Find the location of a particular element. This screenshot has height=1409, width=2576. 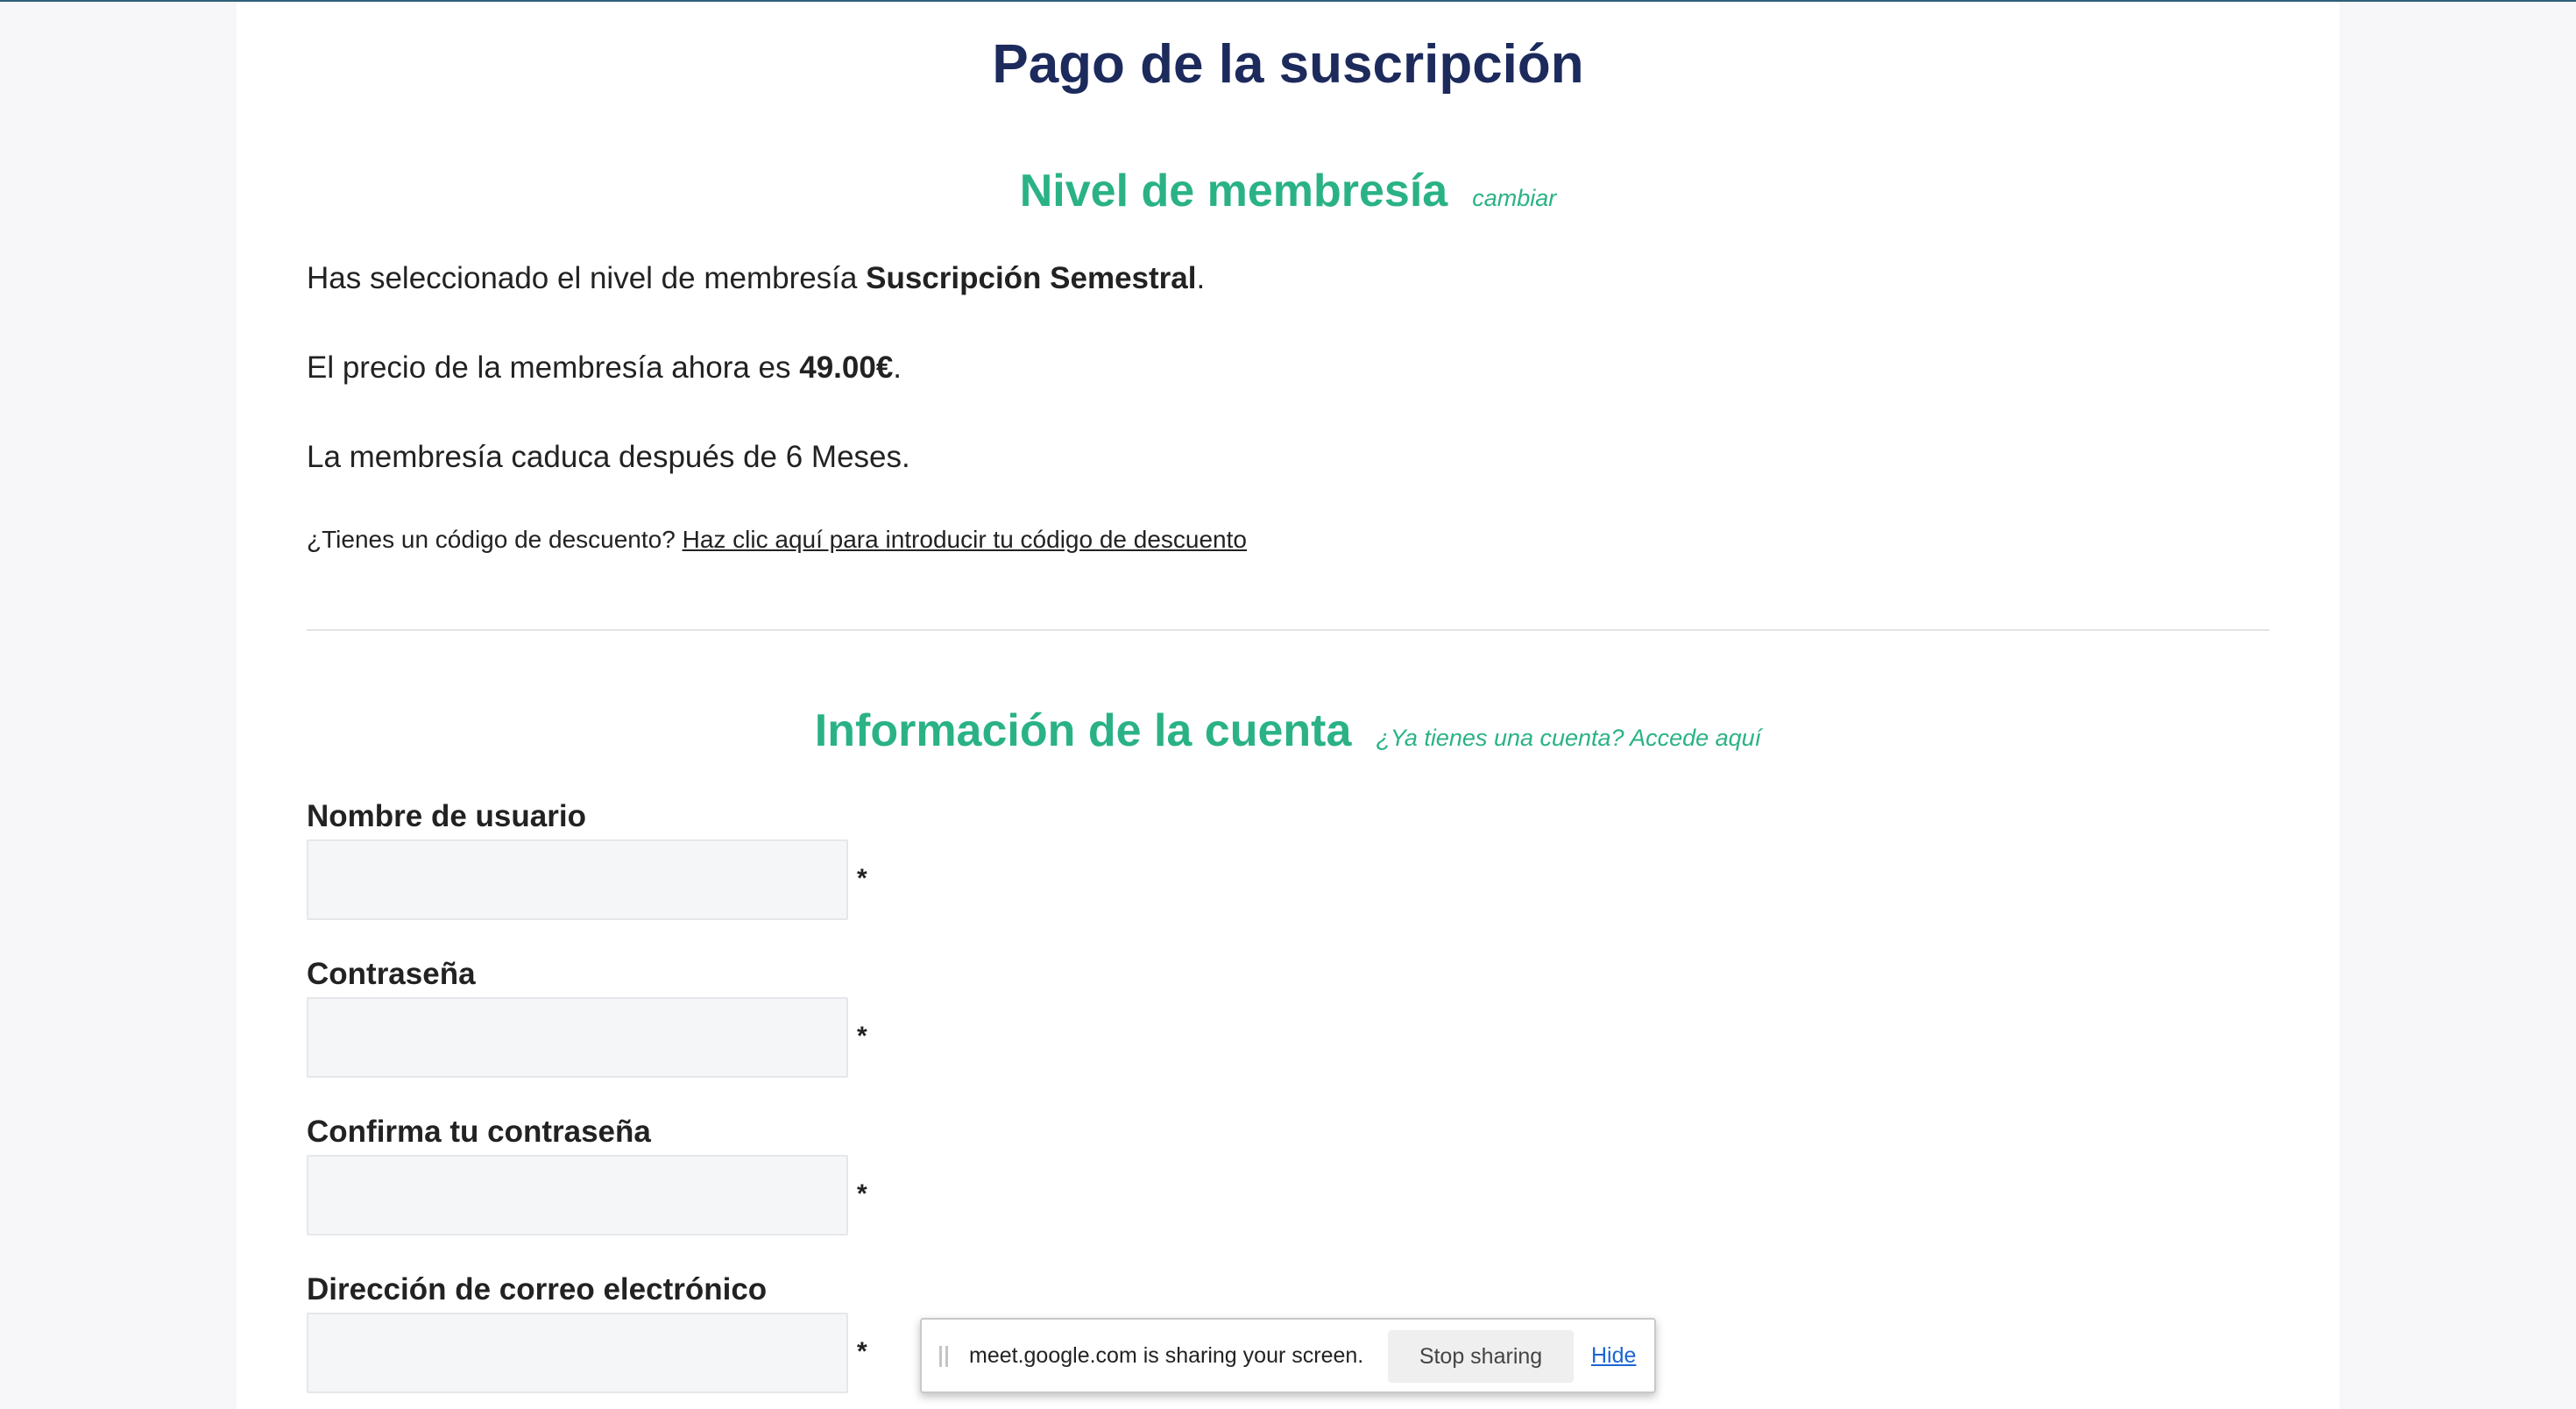

membership-heading-row: Nivel de membresía cambiar is located at coordinates (1288, 191).